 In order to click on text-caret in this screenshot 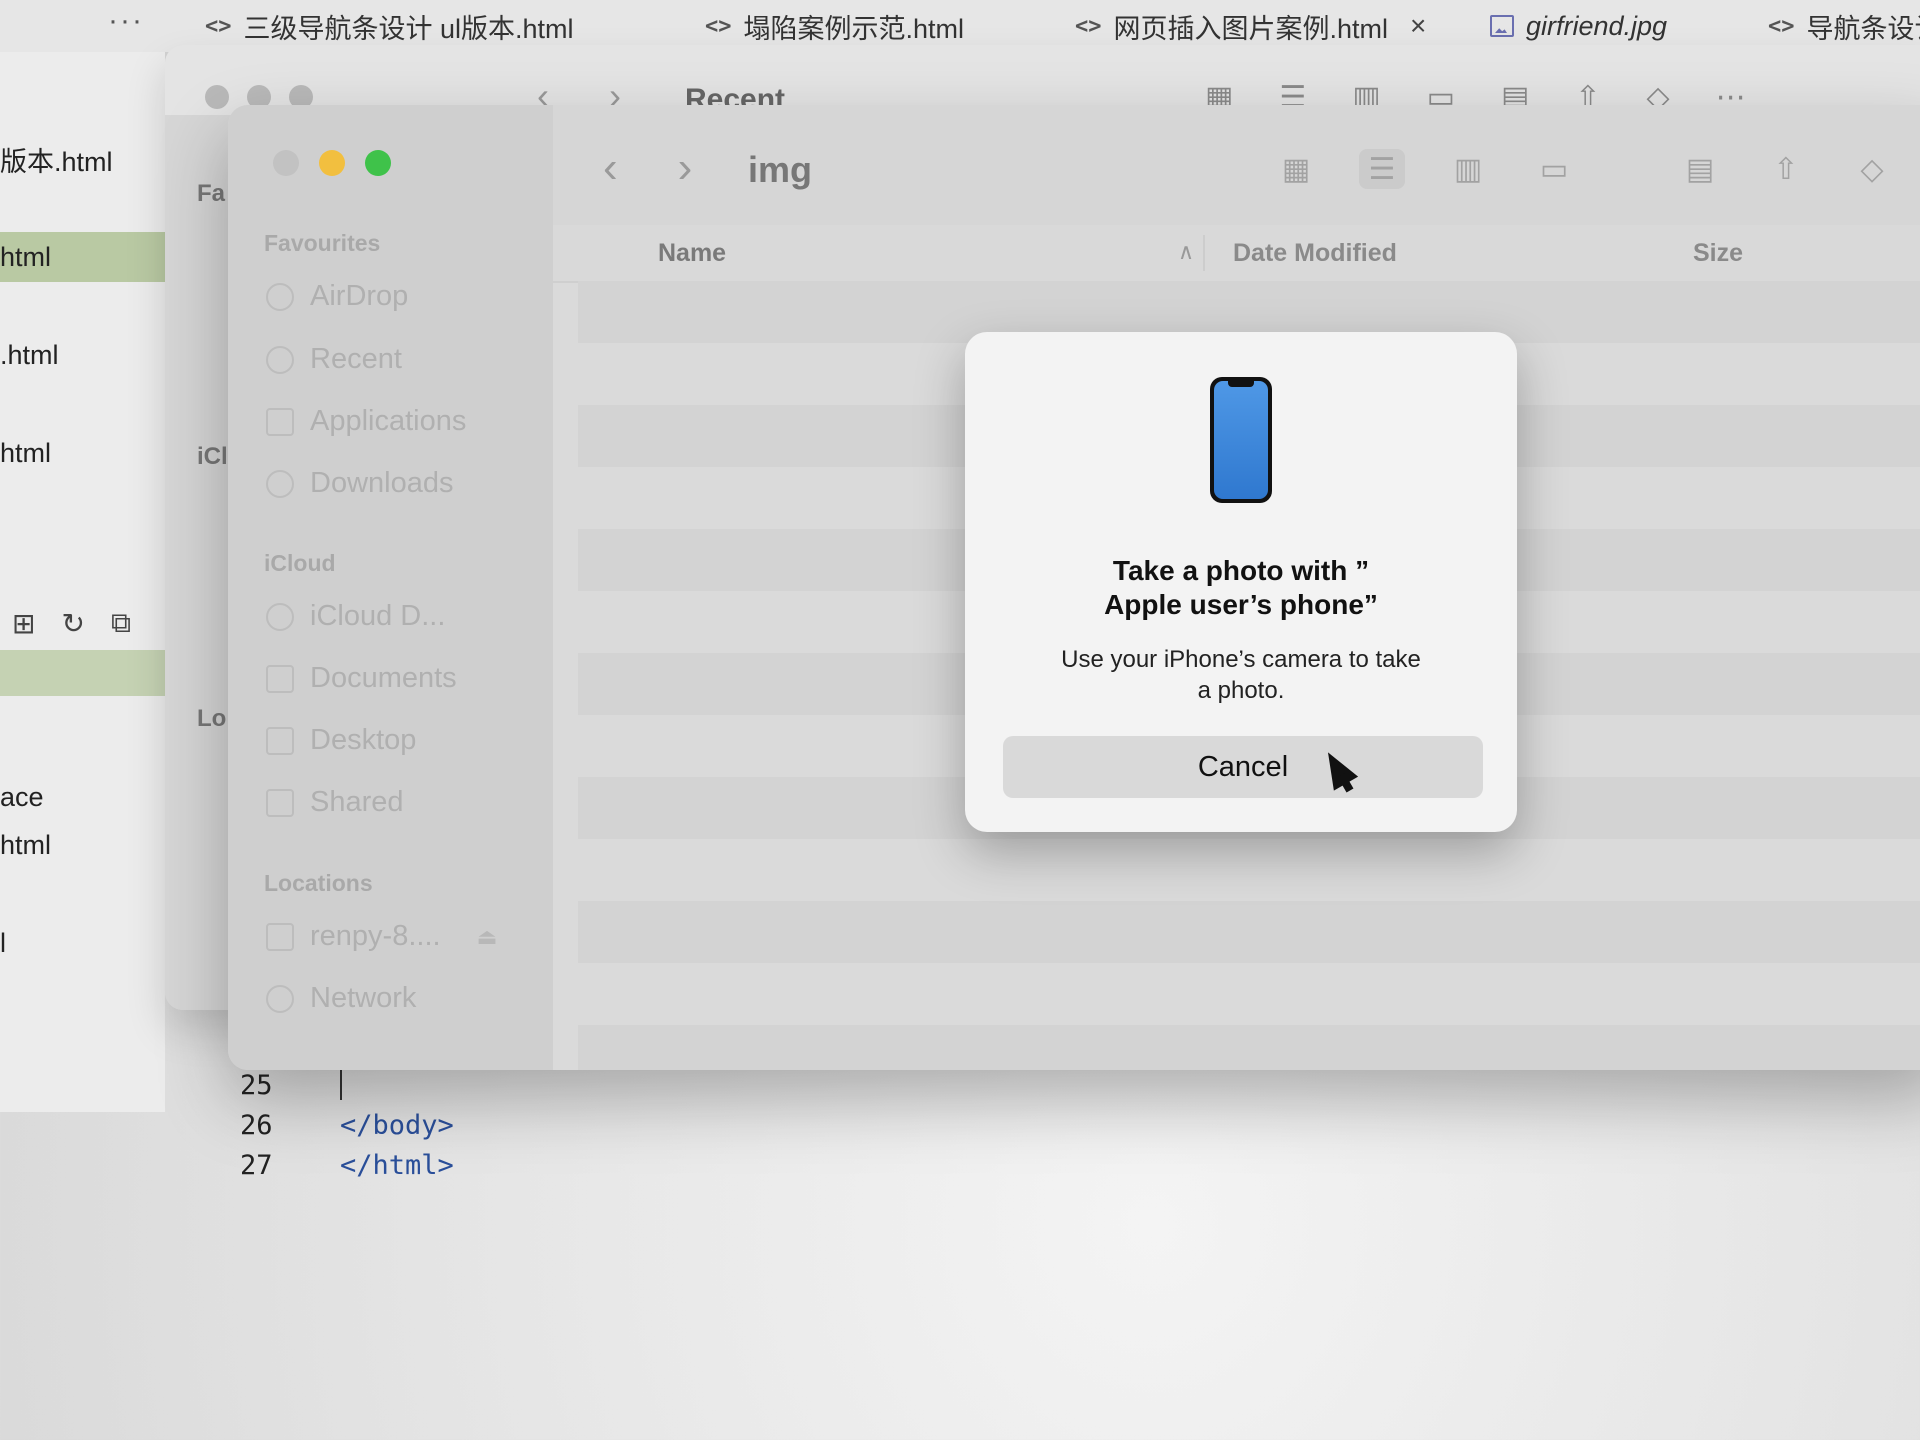, I will do `click(341, 1085)`.